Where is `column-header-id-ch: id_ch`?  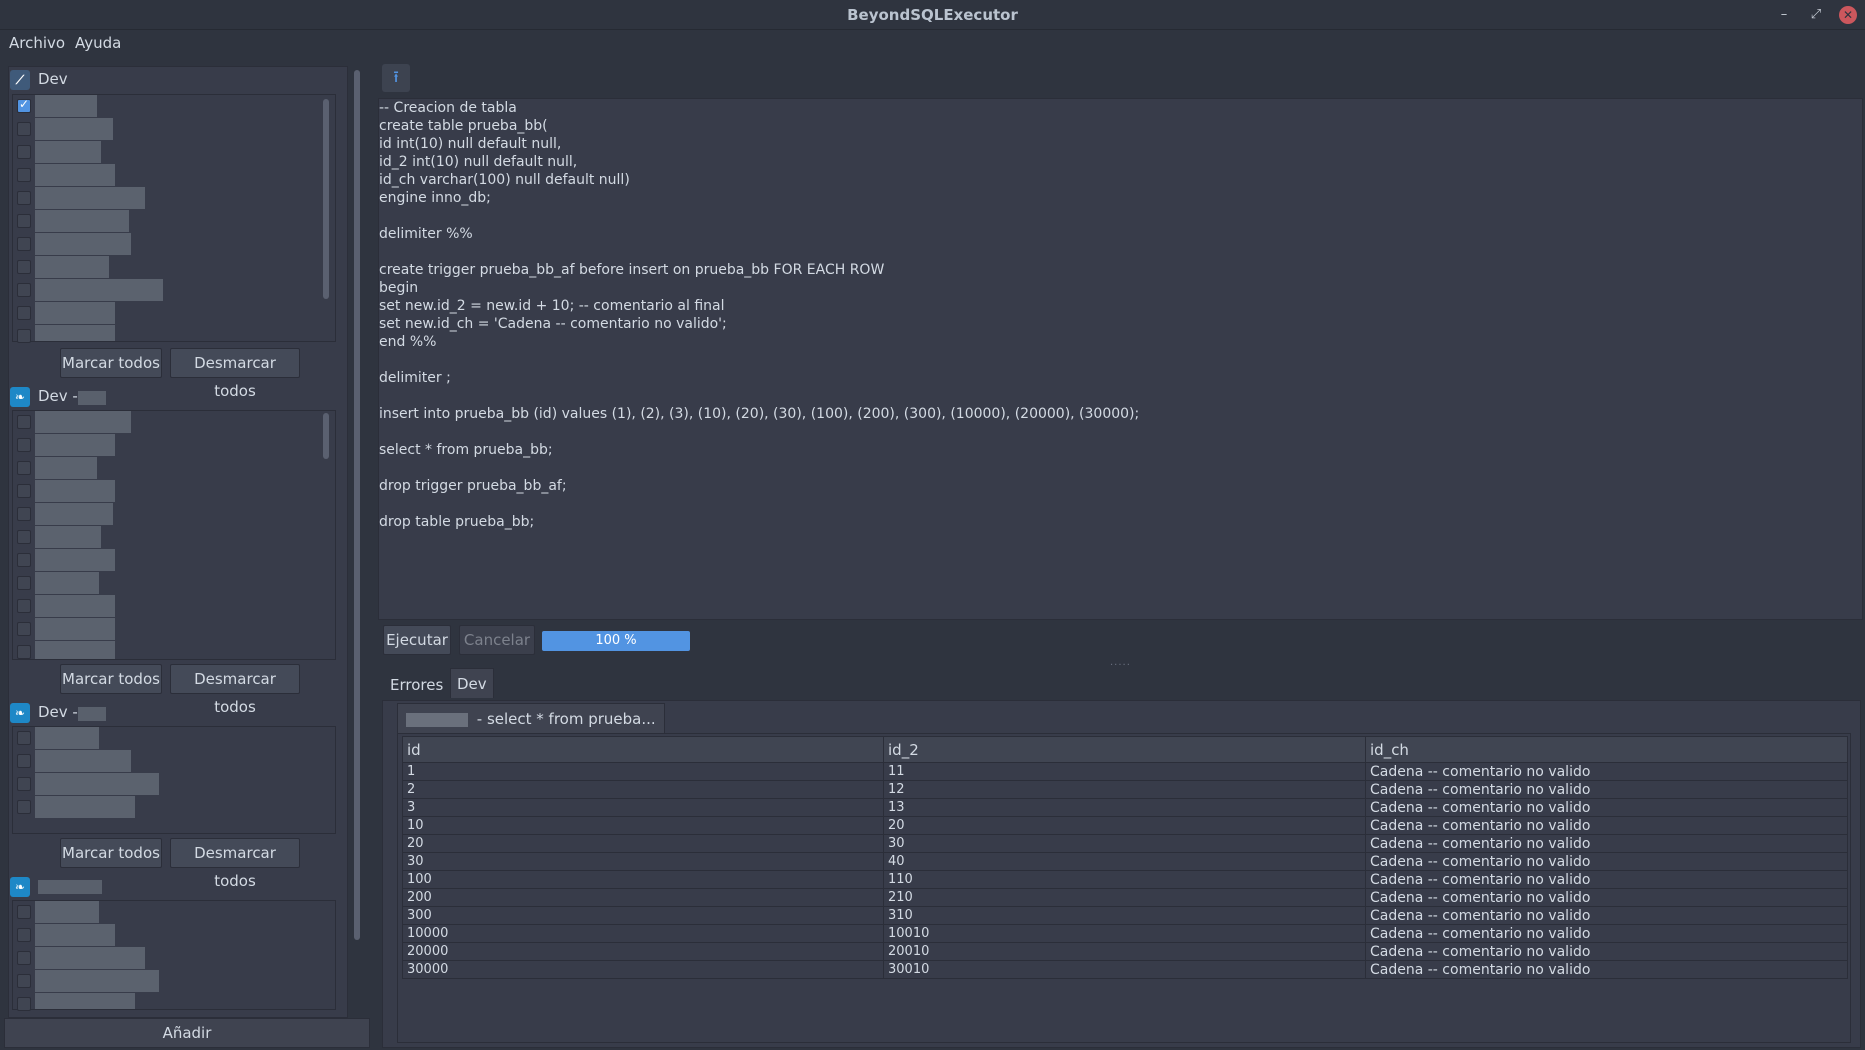
column-header-id-ch: id_ch is located at coordinates (1606, 749).